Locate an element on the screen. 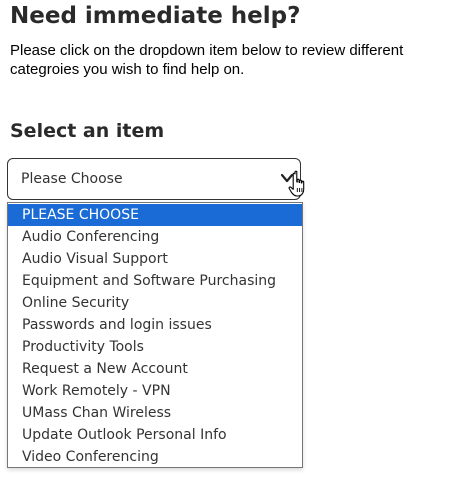 This screenshot has width=467, height=485. dropdown-option: Update Outlook Personal Info is located at coordinates (155, 435).